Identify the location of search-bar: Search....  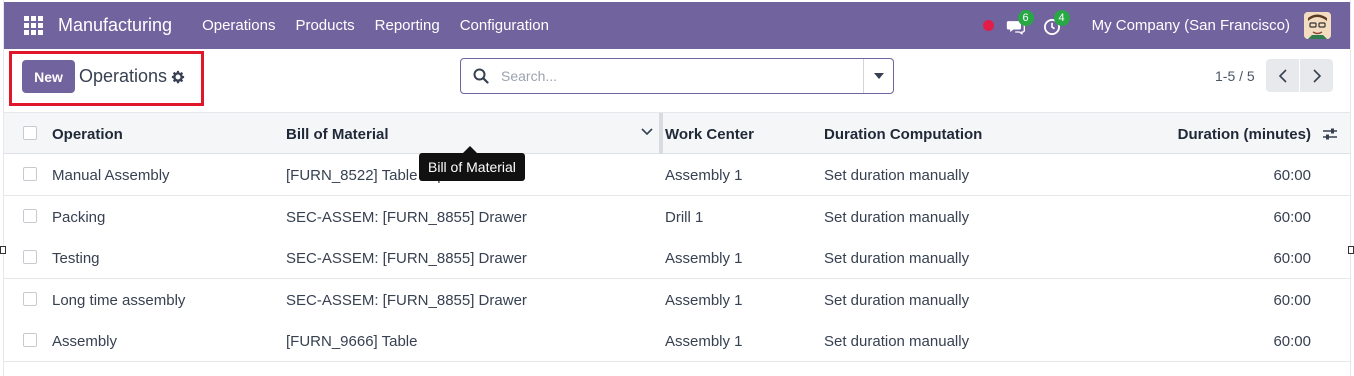
(677, 76).